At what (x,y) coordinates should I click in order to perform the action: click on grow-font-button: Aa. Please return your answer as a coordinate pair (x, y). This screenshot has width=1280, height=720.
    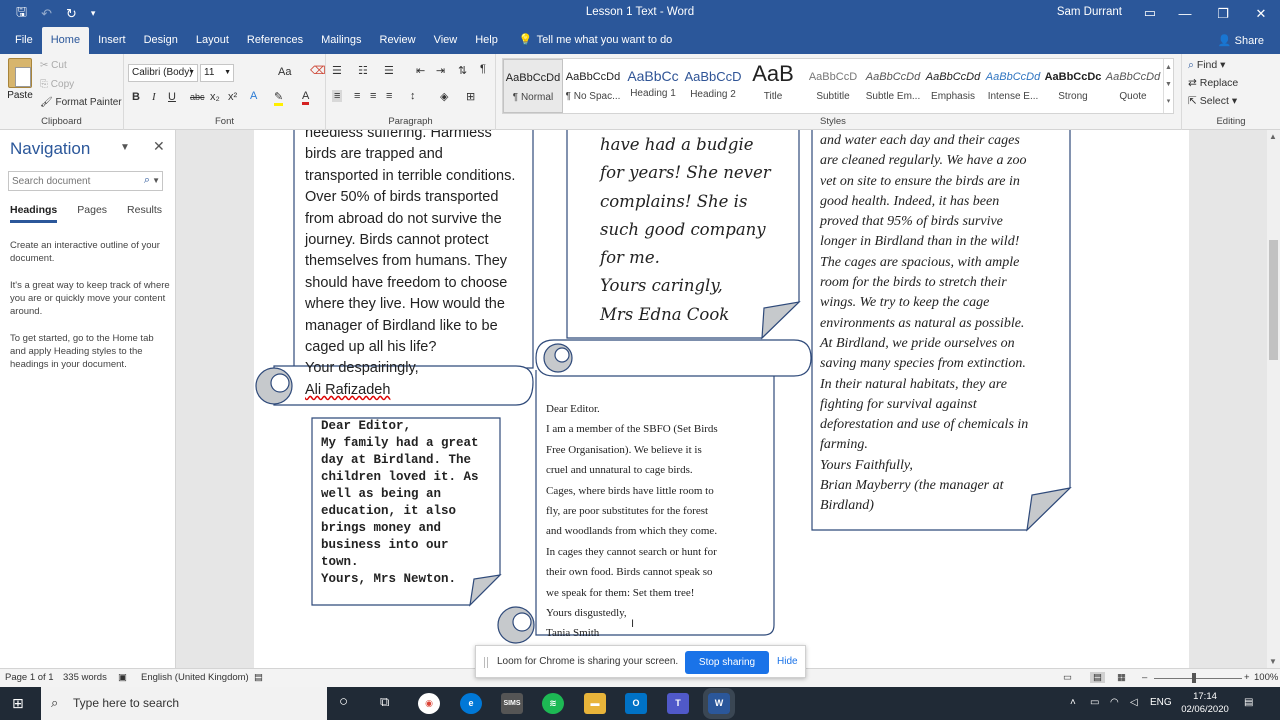
    Looking at the image, I should click on (284, 72).